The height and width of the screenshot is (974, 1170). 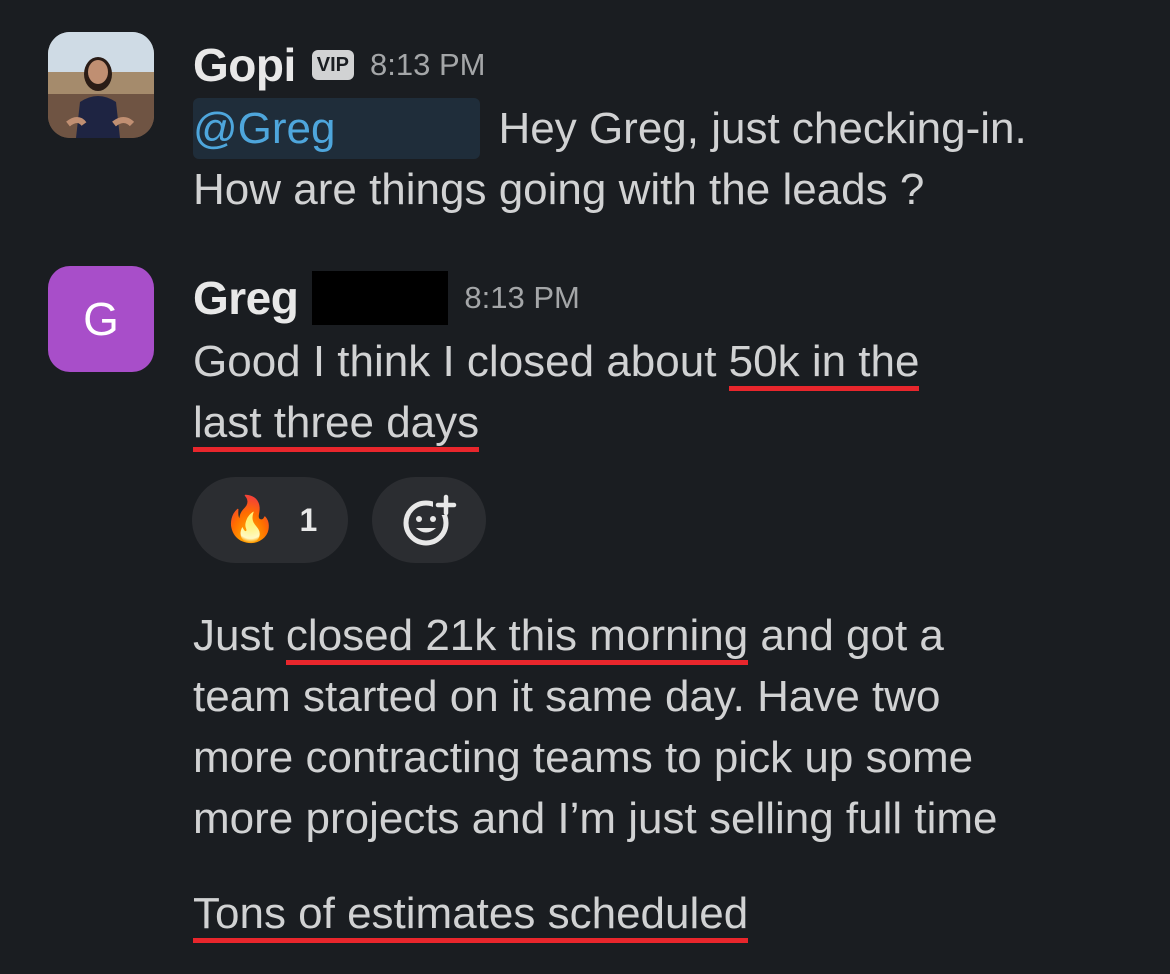 I want to click on message-line: How are things going with the leads ?, so click(x=559, y=189).